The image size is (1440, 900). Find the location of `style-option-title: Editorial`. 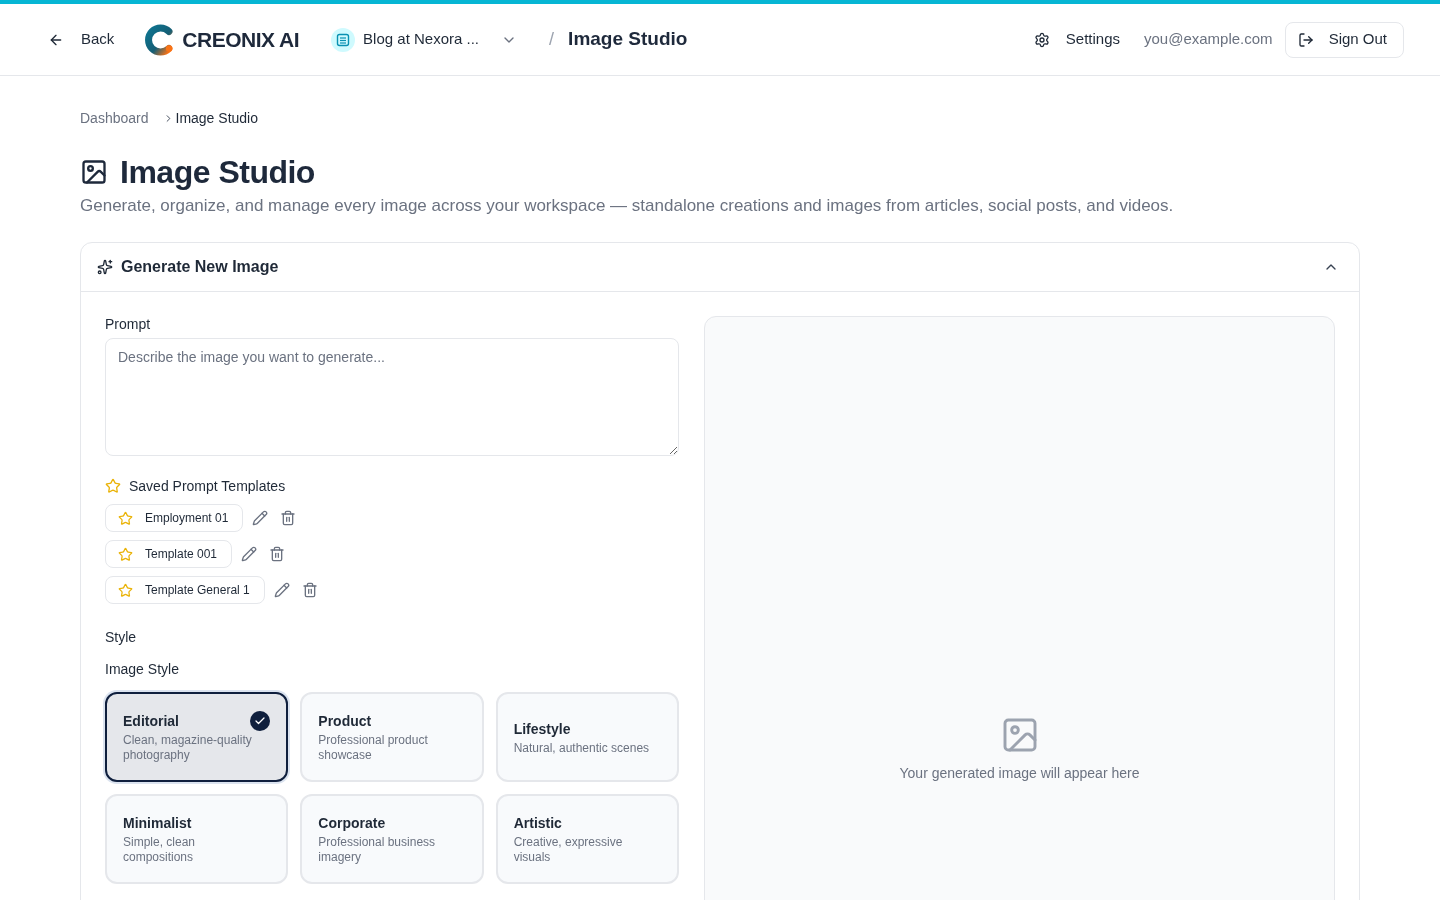

style-option-title: Editorial is located at coordinates (151, 721).